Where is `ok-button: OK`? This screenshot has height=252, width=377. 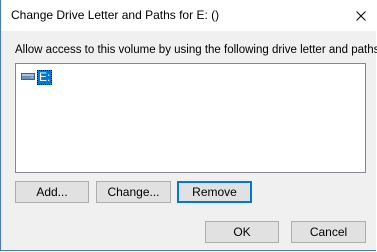 ok-button: OK is located at coordinates (242, 232).